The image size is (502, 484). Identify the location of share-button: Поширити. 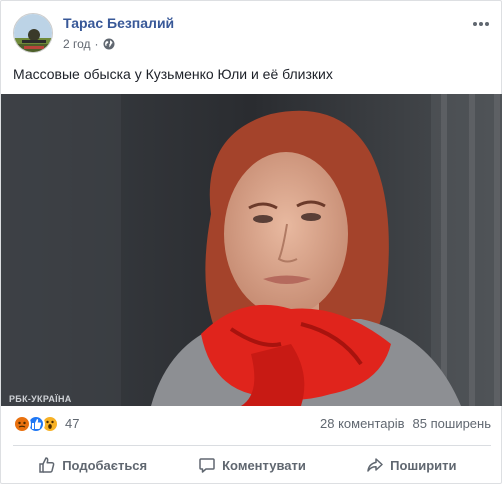
(411, 465).